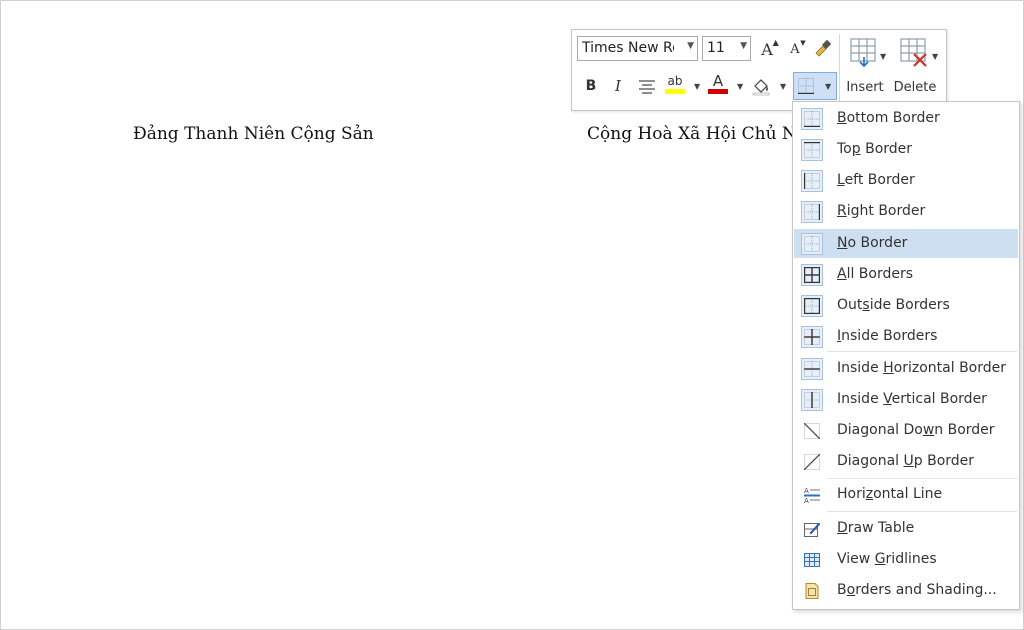 This screenshot has width=1024, height=630. Describe the element at coordinates (798, 47) in the screenshot. I see `shrink-font-icon: A ▼` at that location.